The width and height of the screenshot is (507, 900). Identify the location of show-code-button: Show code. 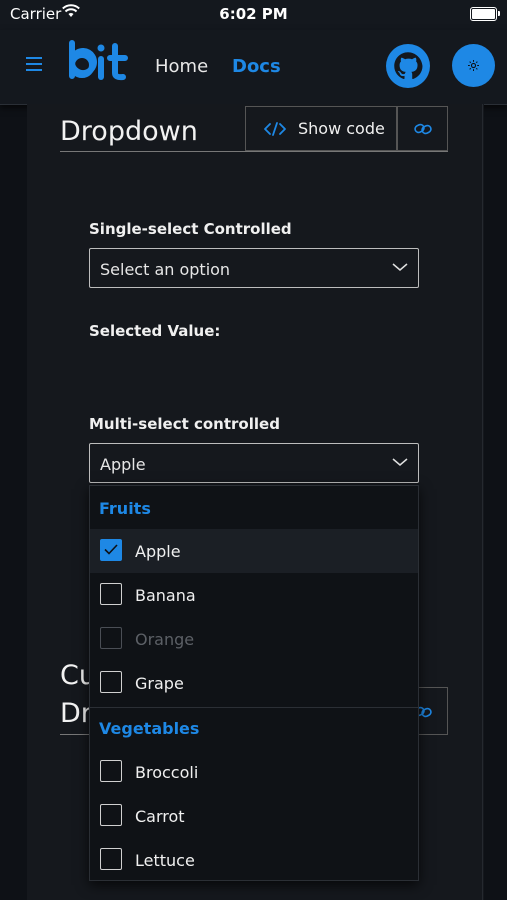
(321, 128).